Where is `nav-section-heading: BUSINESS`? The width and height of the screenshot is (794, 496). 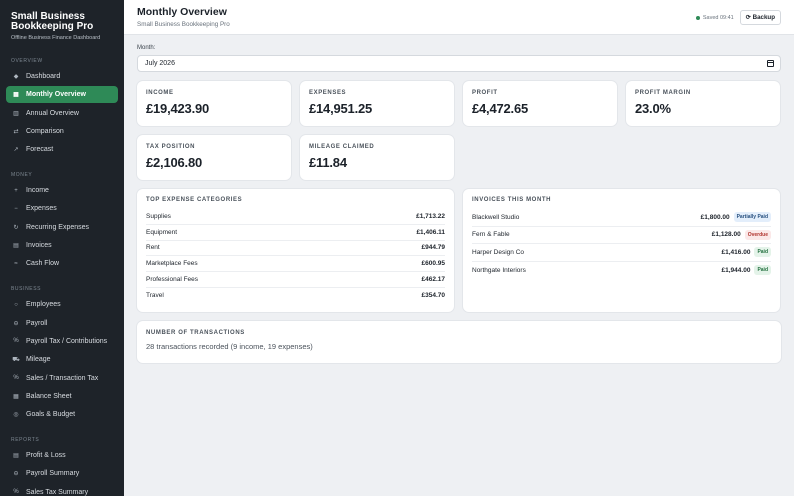 nav-section-heading: BUSINESS is located at coordinates (26, 289).